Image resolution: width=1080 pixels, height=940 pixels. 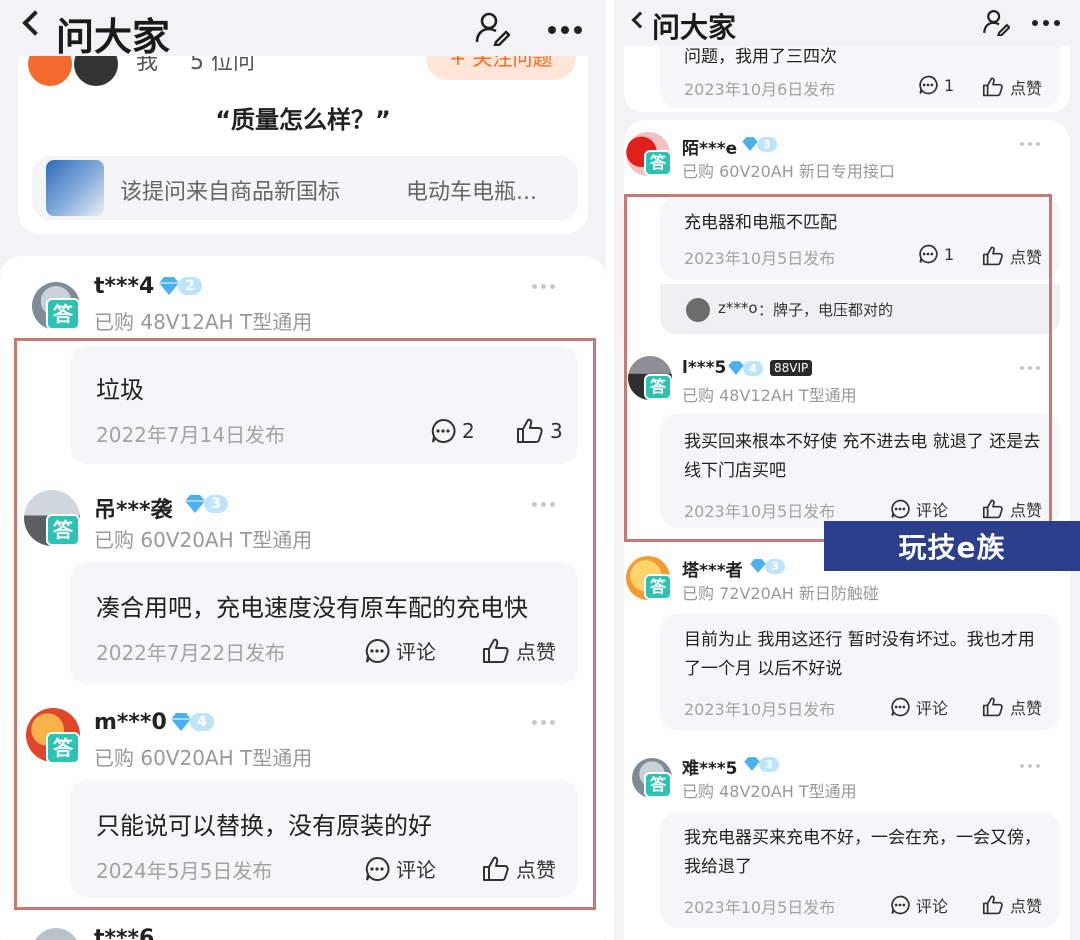 I want to click on username: m***0, so click(x=130, y=722).